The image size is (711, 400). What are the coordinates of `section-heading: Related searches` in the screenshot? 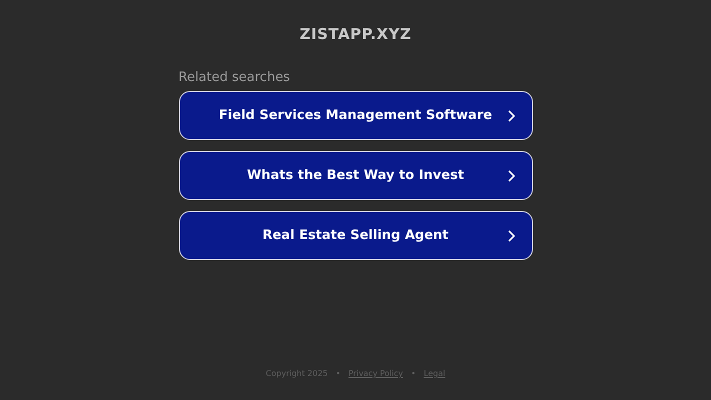 It's located at (234, 77).